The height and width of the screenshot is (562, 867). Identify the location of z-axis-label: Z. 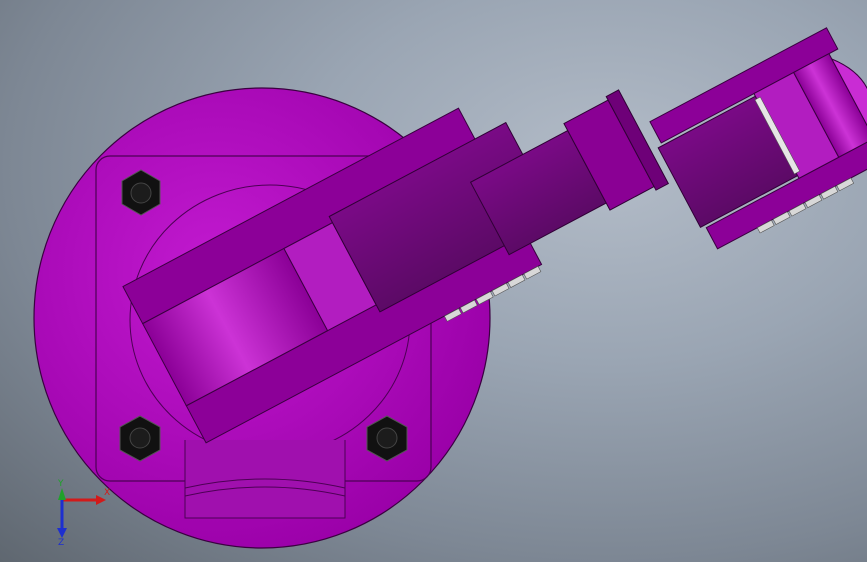
(61, 543).